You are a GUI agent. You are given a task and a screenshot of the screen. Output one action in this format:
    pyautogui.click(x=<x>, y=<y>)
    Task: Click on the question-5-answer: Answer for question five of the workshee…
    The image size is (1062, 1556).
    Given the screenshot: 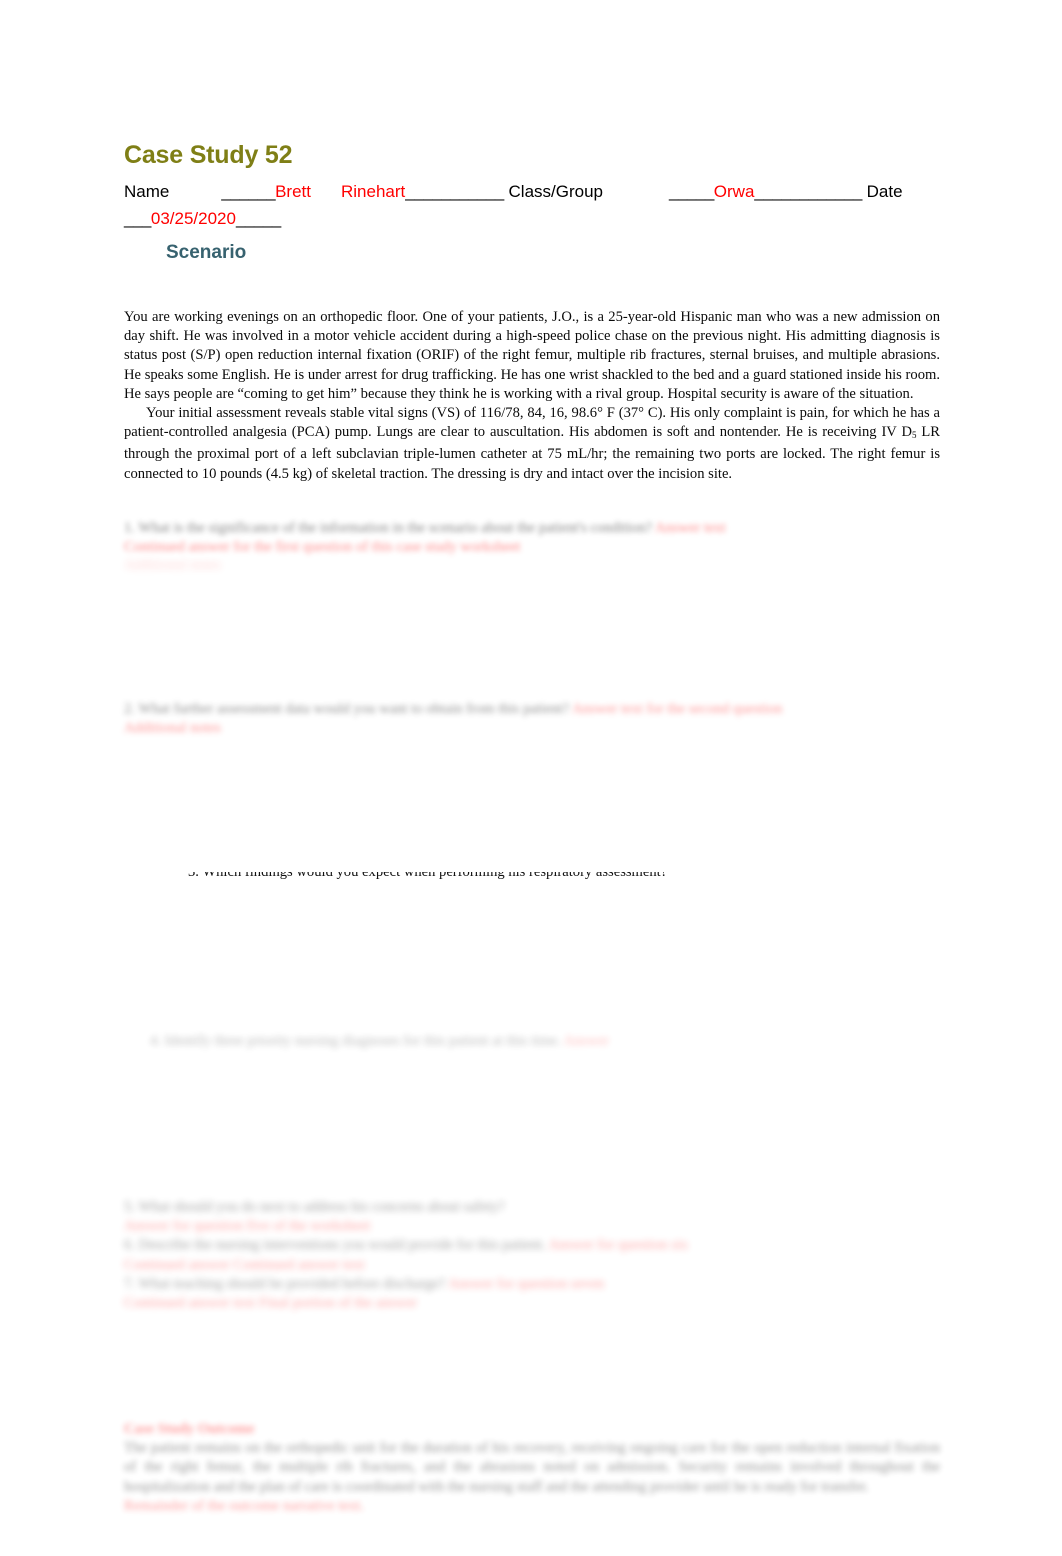 What is the action you would take?
    pyautogui.click(x=247, y=1226)
    